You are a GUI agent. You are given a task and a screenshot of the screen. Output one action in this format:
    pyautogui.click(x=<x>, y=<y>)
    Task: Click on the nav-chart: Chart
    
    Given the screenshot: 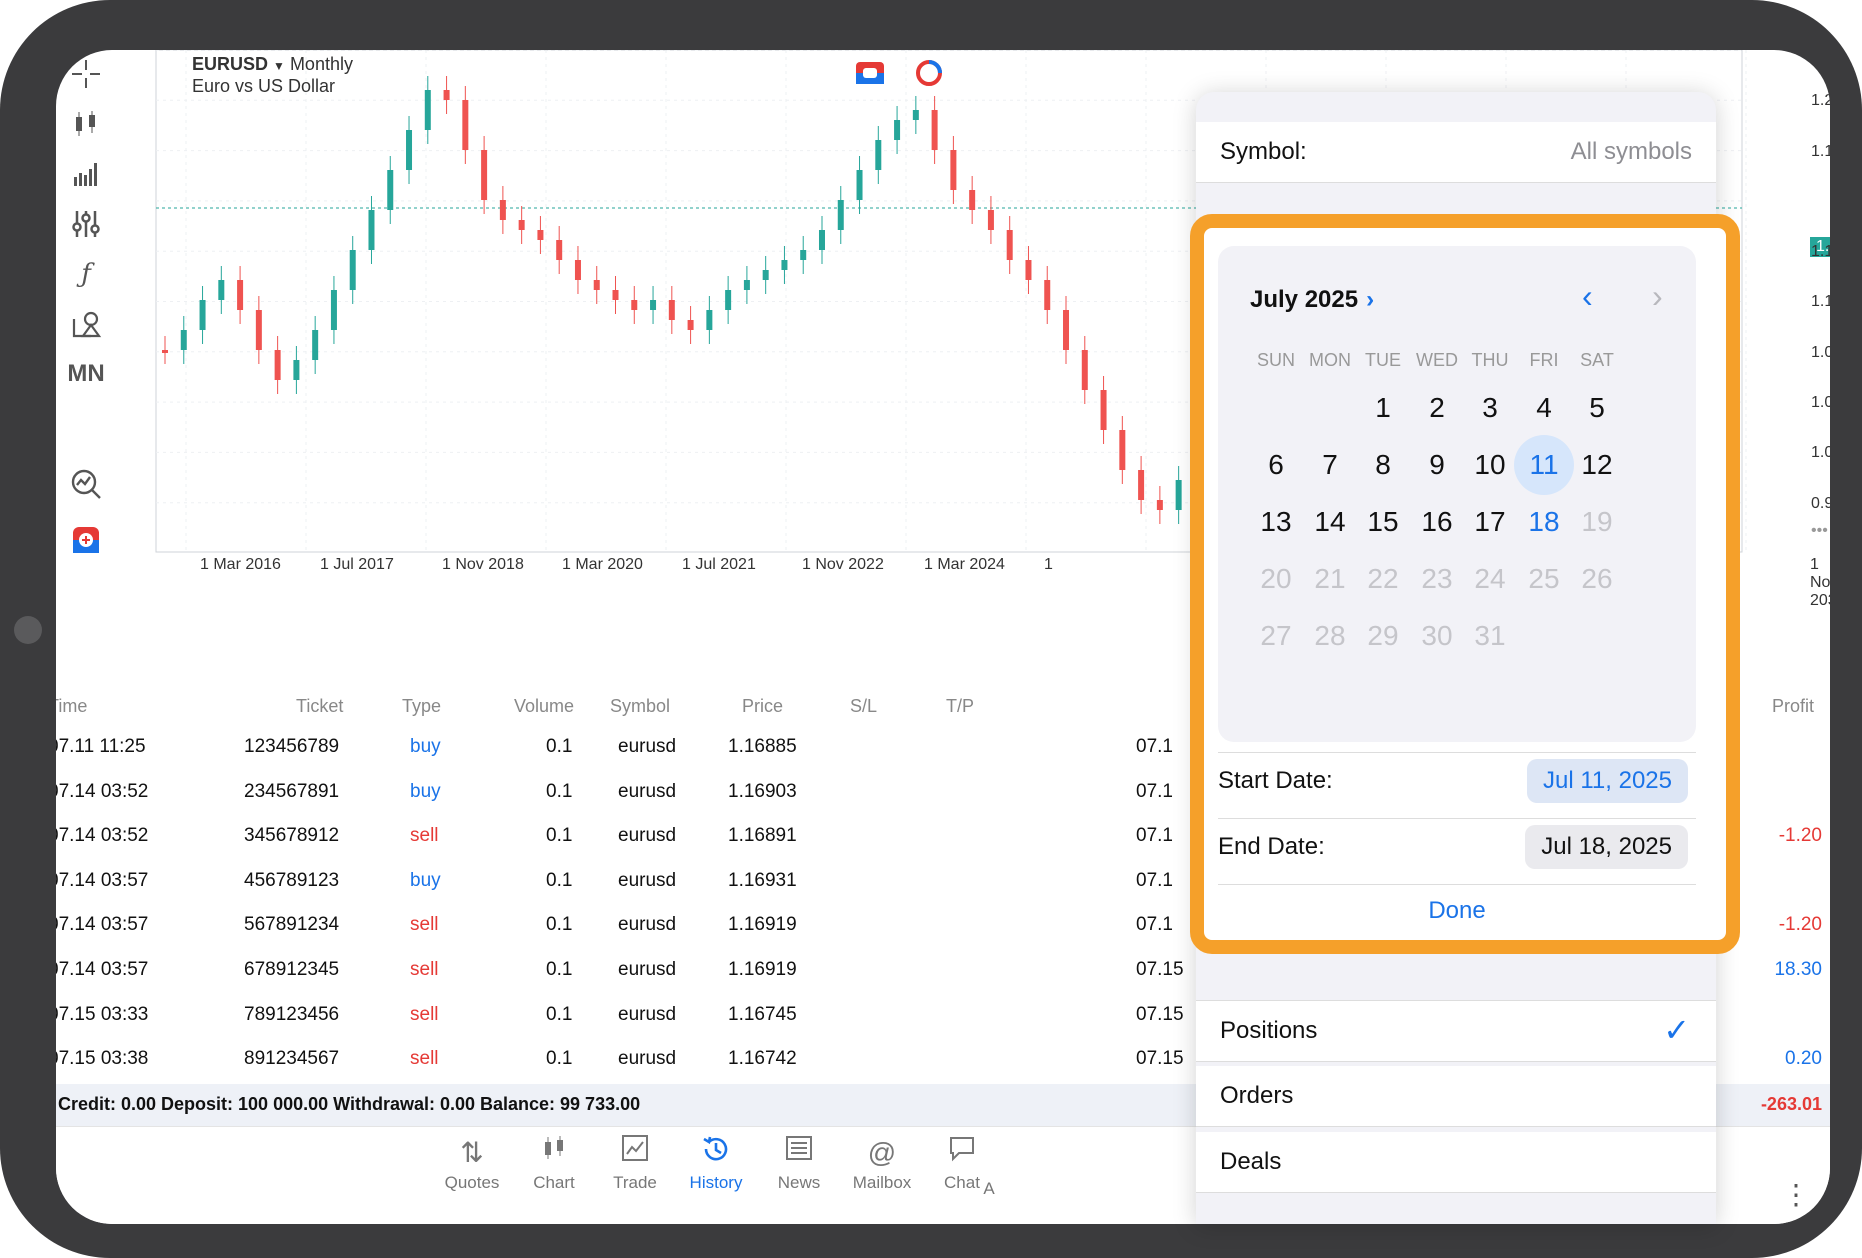 What is the action you would take?
    pyautogui.click(x=554, y=1163)
    